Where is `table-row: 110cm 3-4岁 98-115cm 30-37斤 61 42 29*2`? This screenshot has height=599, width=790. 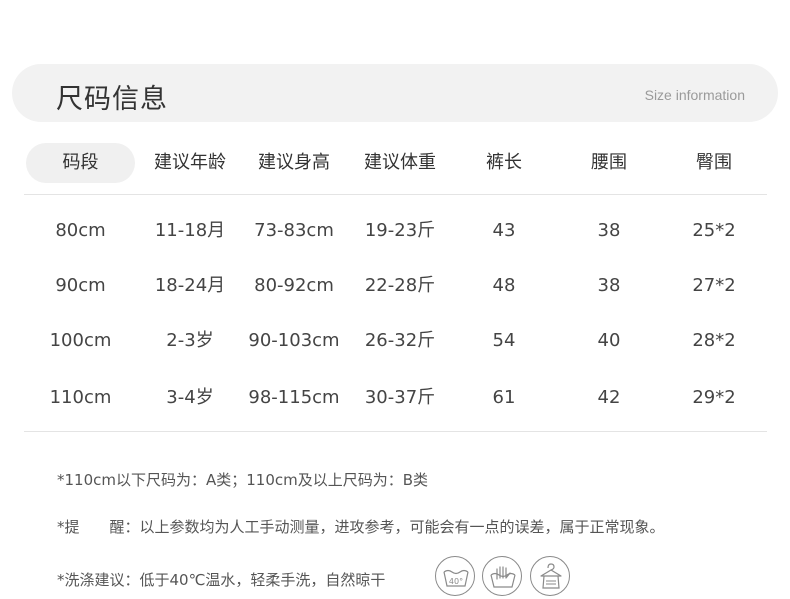
table-row: 110cm 3-4岁 98-115cm 30-37斤 61 42 29*2 is located at coordinates (395, 398).